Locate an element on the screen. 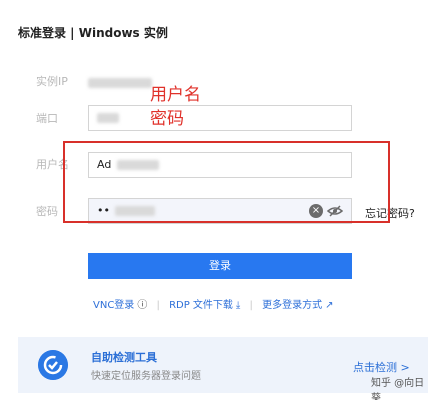 This screenshot has height=400, width=446. annotation-password: 密码 is located at coordinates (167, 119).